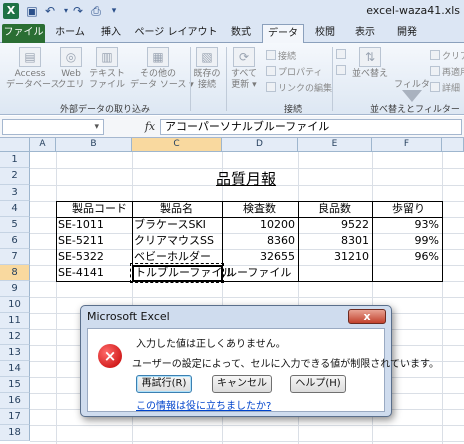 This screenshot has width=464, height=444. What do you see at coordinates (405, 241) in the screenshot?
I see `table-cell: 99%` at bounding box center [405, 241].